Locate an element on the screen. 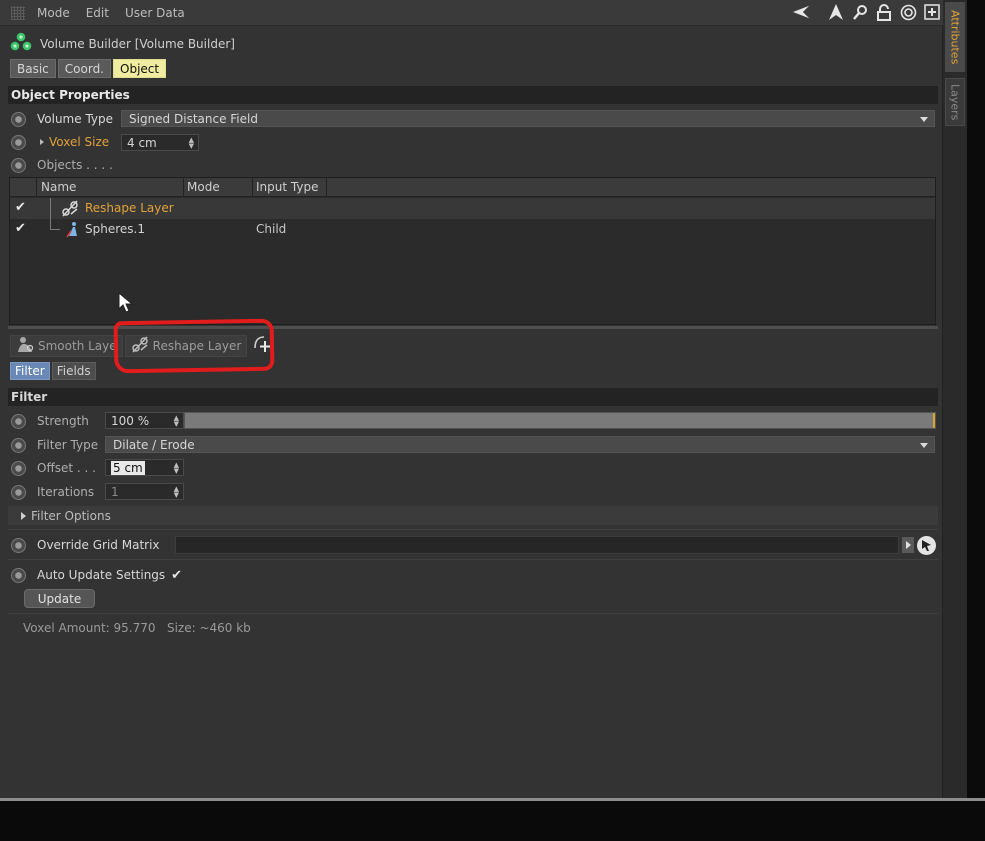  objects-row: Objects . . . . is located at coordinates (62, 165).